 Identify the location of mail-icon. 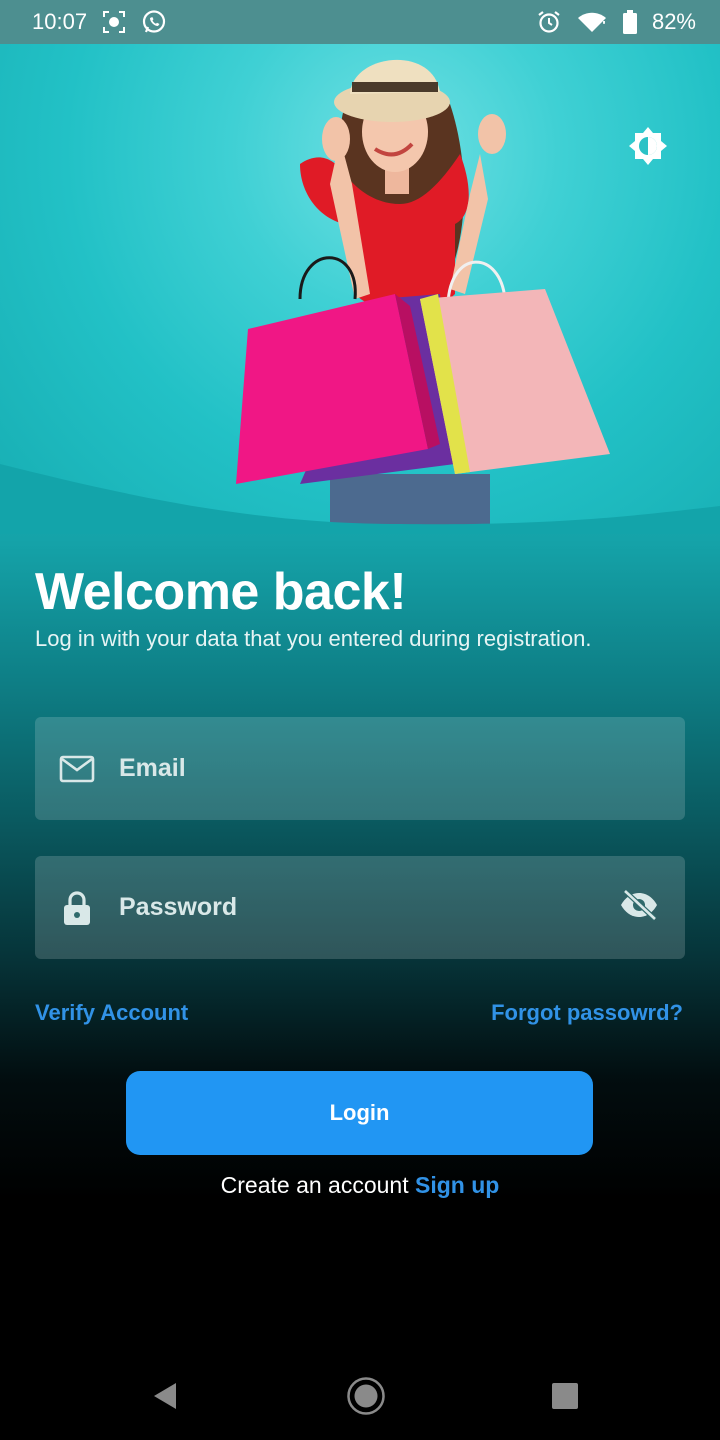
(77, 769).